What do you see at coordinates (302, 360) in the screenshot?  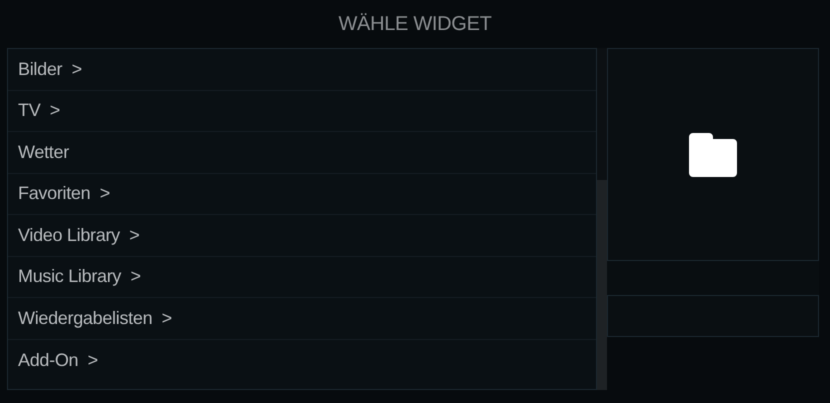 I see `list-item: Add-On >` at bounding box center [302, 360].